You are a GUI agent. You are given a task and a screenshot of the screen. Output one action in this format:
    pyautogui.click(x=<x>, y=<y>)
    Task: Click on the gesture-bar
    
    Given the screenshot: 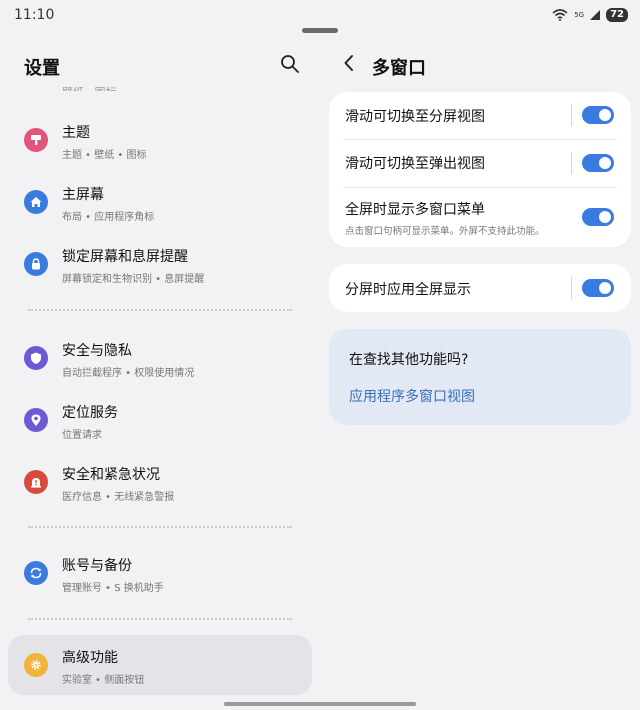 What is the action you would take?
    pyautogui.click(x=320, y=704)
    